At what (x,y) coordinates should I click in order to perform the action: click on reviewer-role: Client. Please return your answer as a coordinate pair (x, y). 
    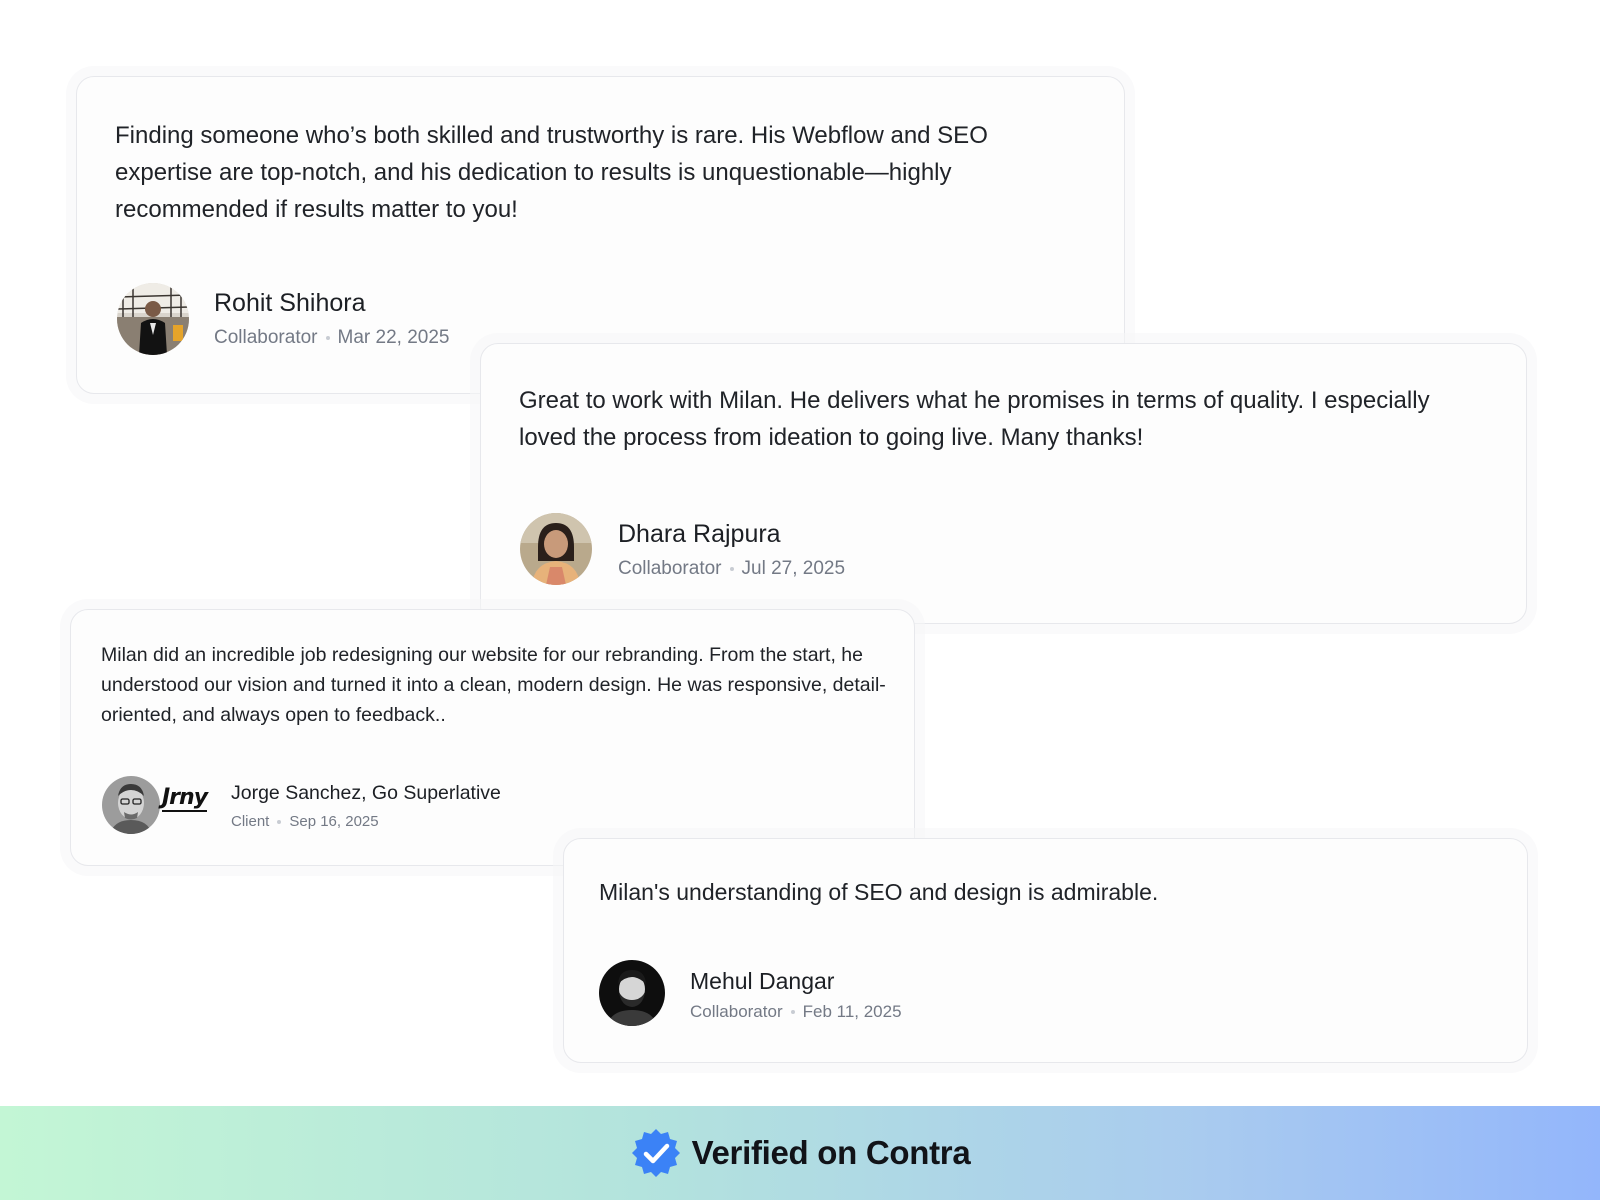
    Looking at the image, I should click on (250, 821).